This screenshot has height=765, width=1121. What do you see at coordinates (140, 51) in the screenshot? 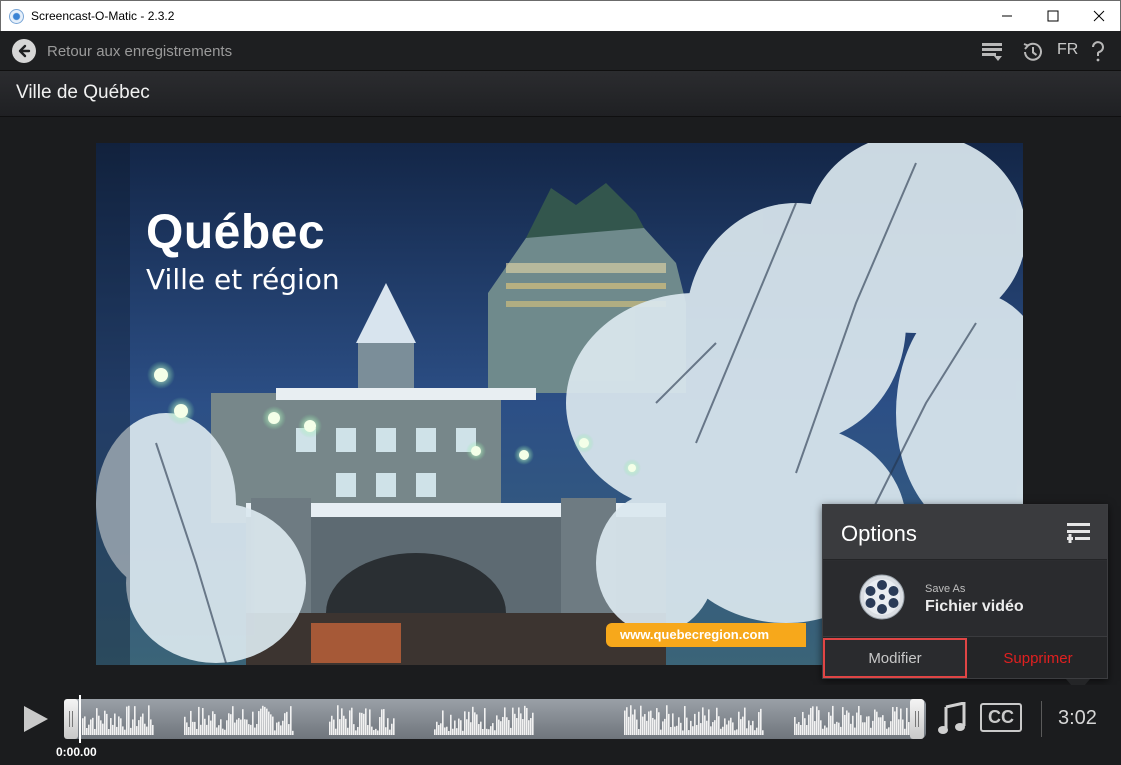
I see `back-label: Retour aux enregistrements` at bounding box center [140, 51].